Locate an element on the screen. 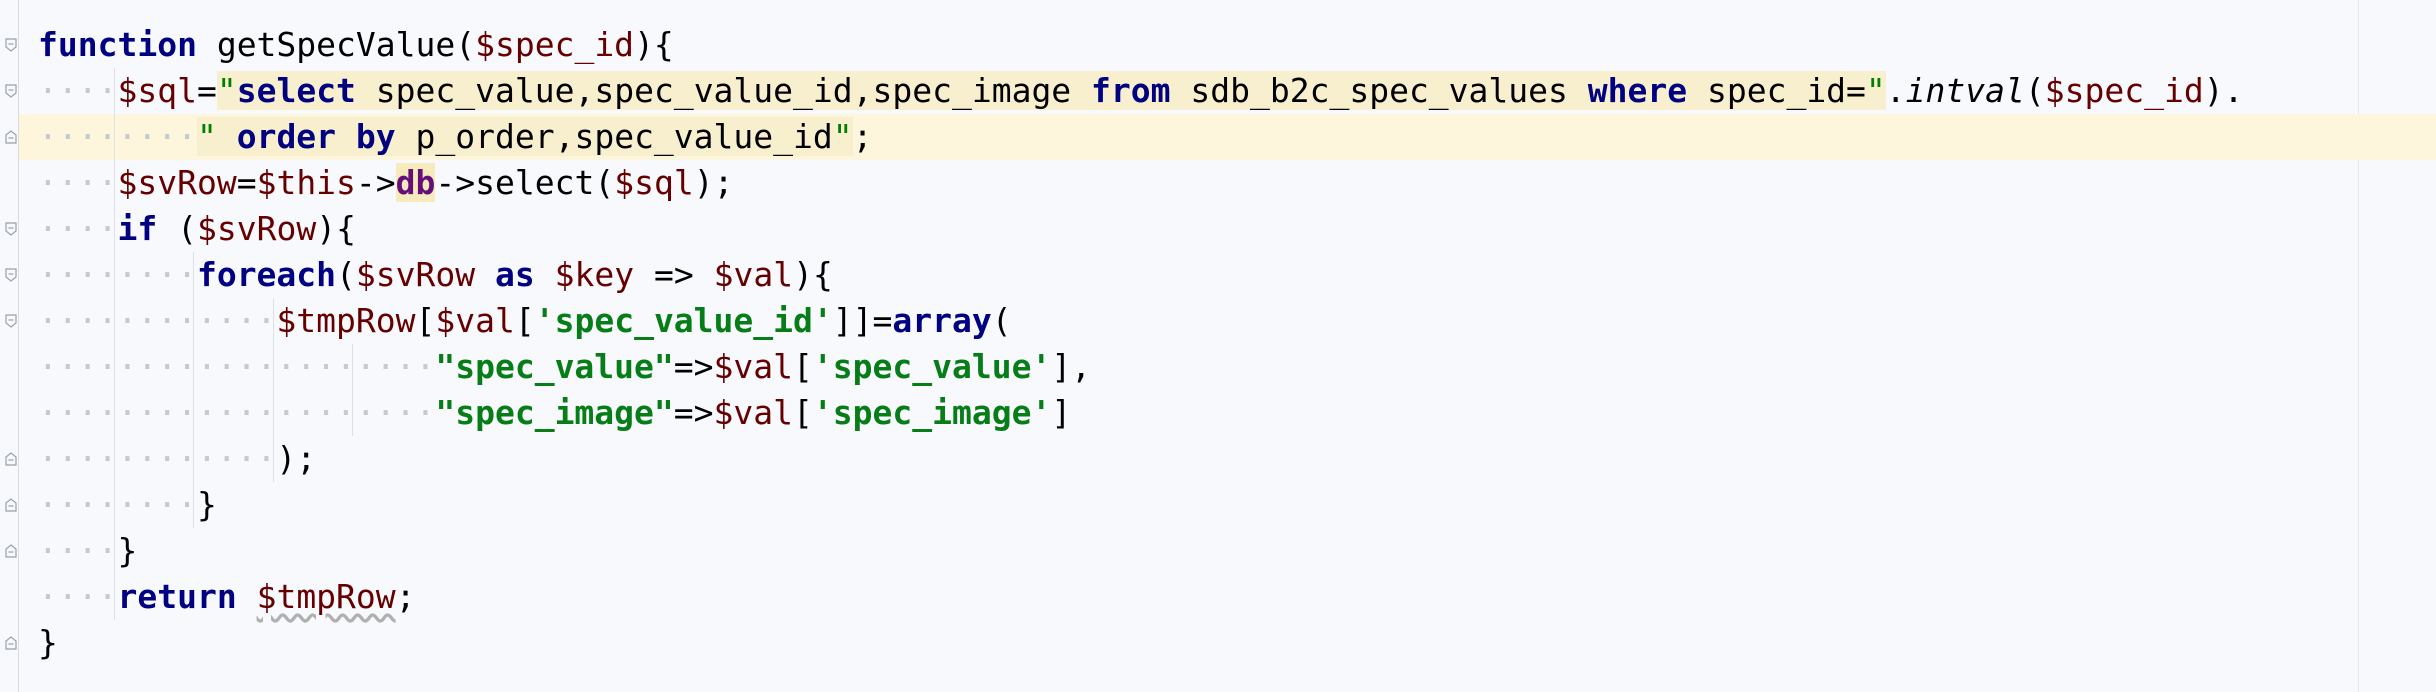  code-token: return is located at coordinates (177, 596).